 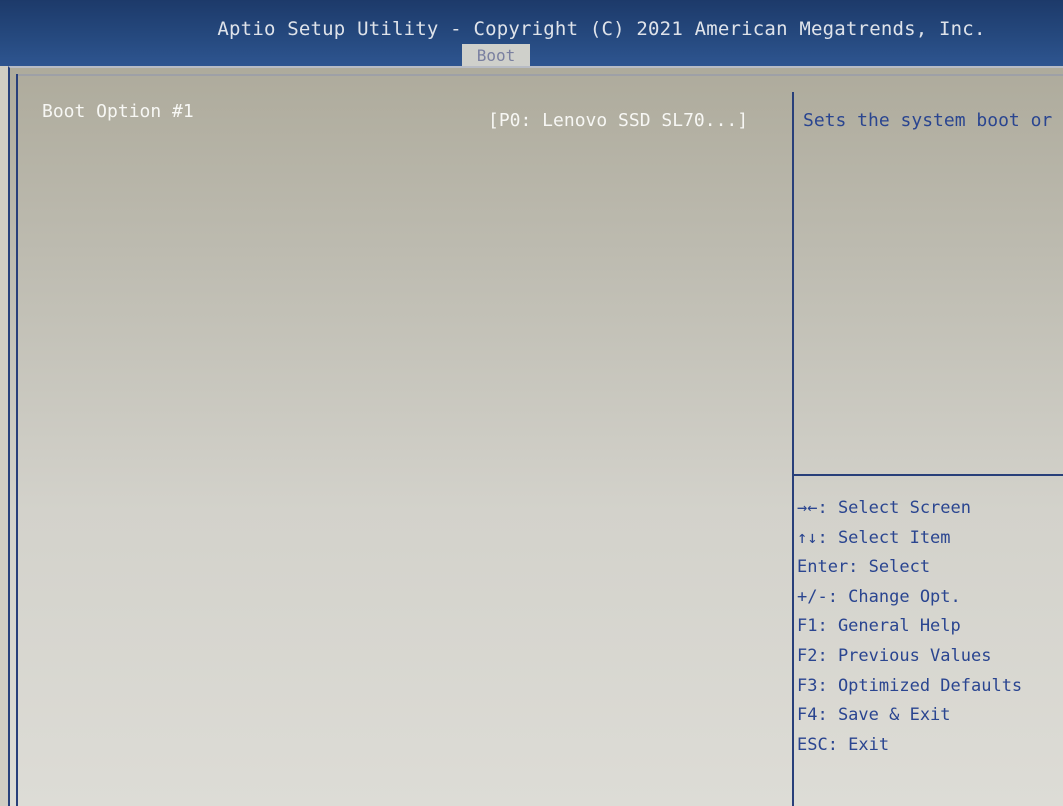 I want to click on tab-boot: Boot, so click(x=496, y=56).